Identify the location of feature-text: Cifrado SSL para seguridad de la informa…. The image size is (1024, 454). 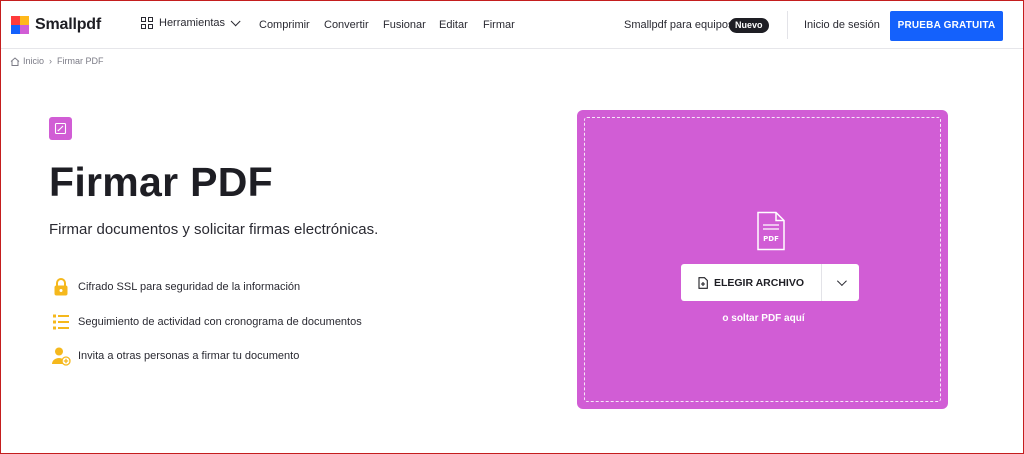
(189, 287).